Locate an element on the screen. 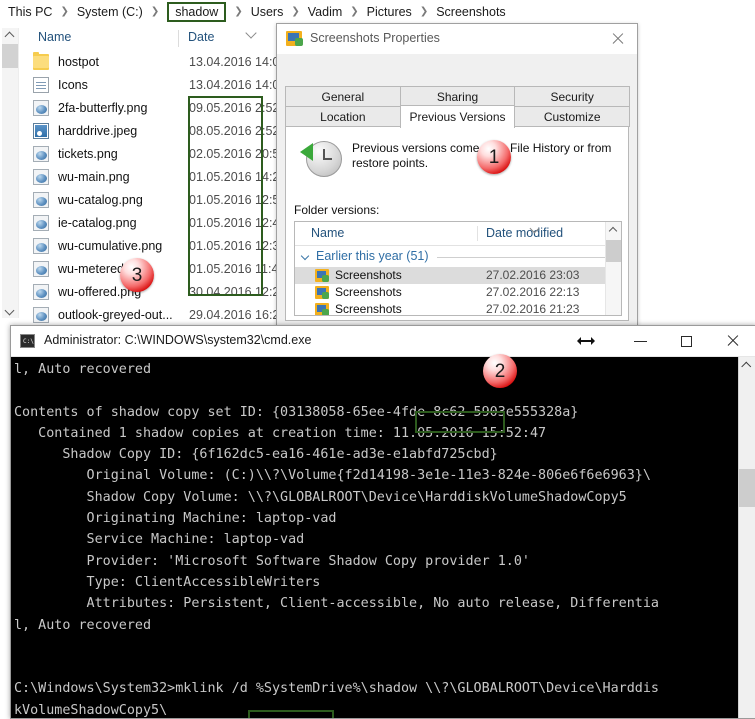  listview-scrollbar is located at coordinates (613, 268).